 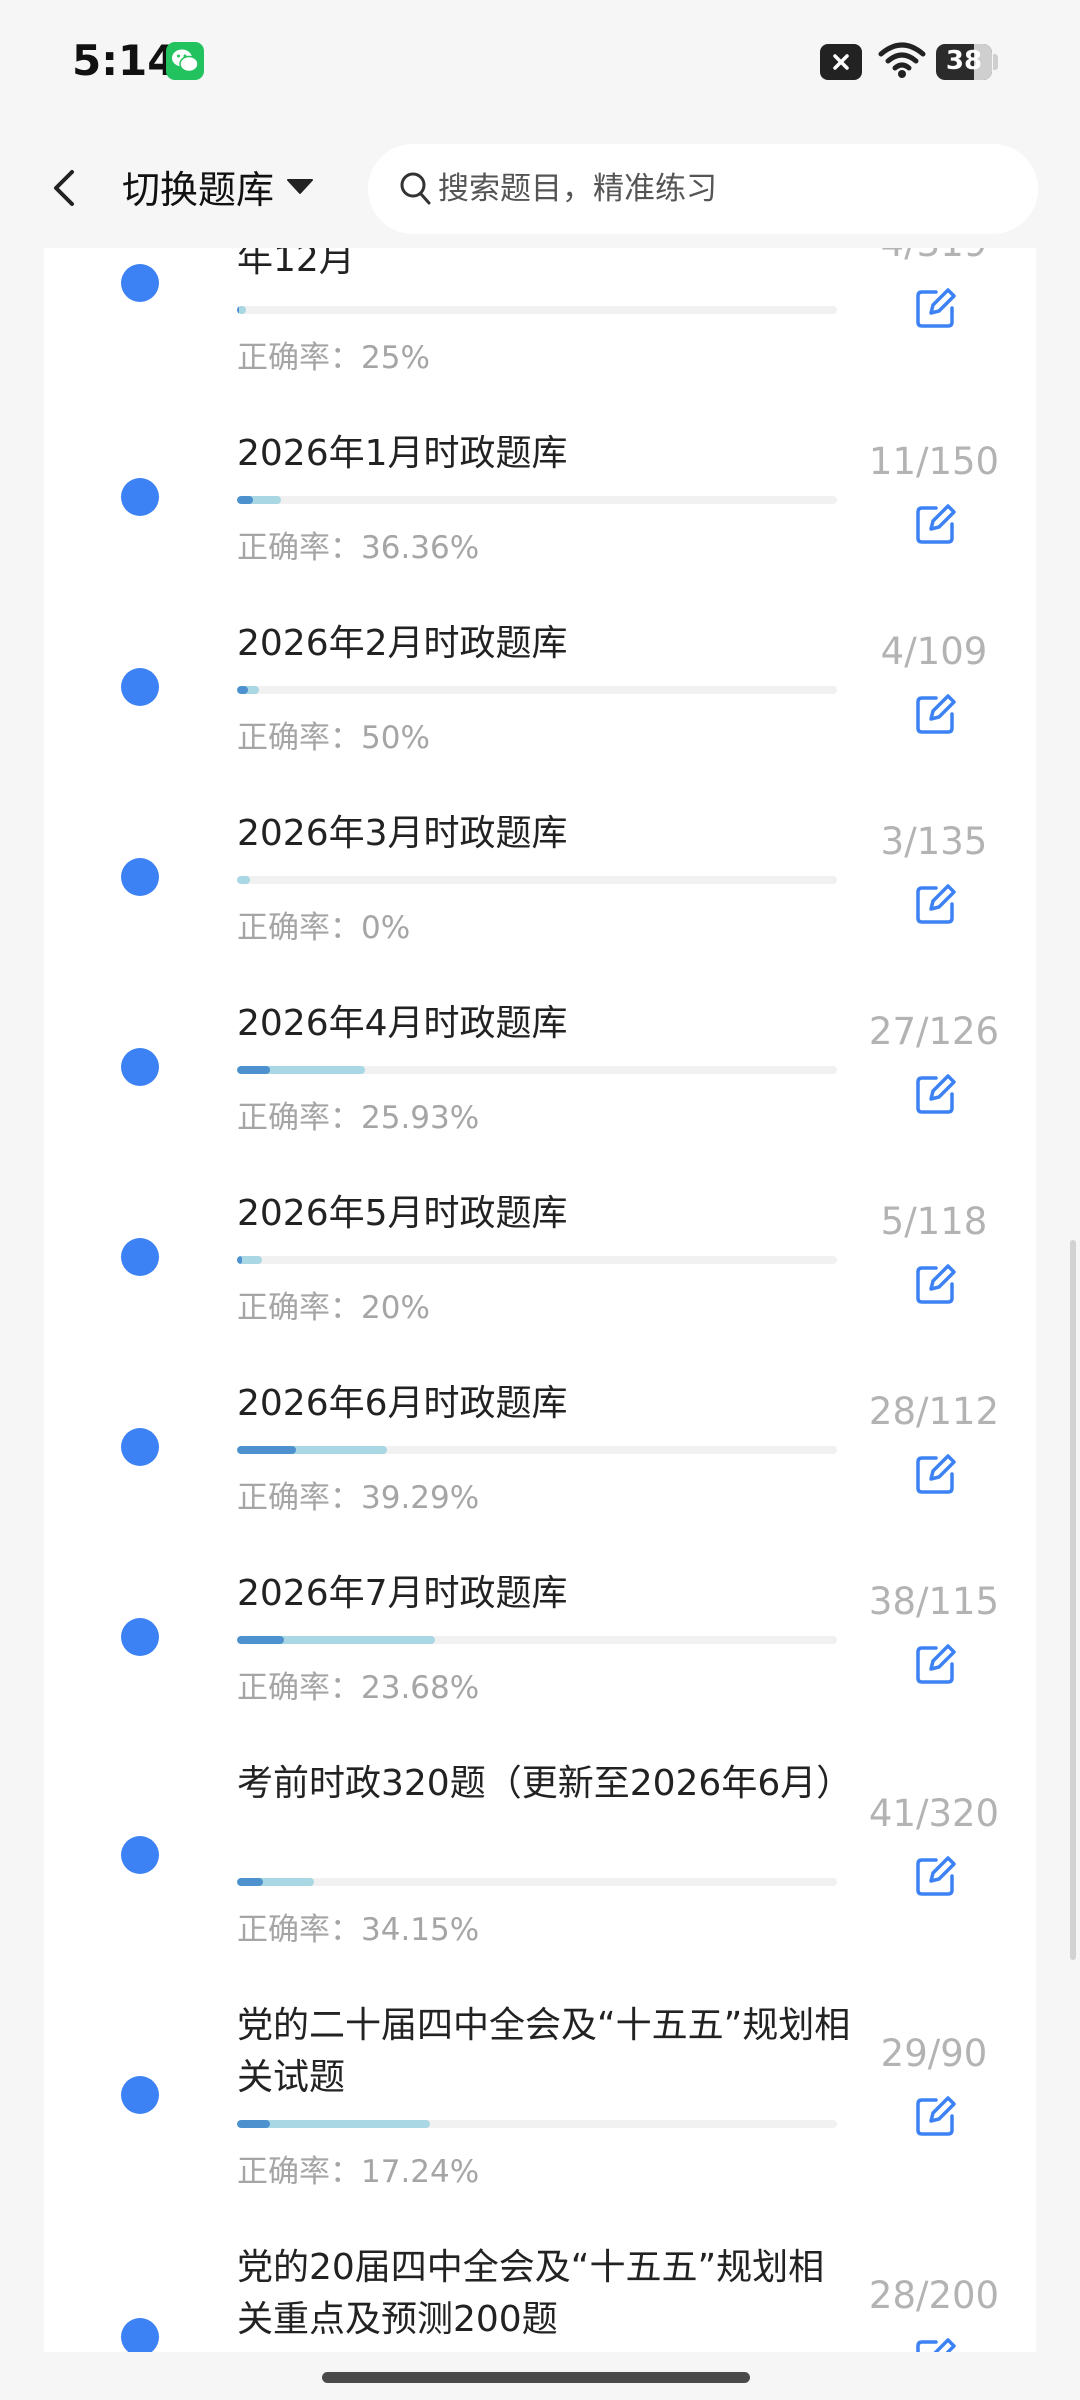 What do you see at coordinates (545, 1783) in the screenshot?
I see `item-title: 考前时政320题（更新至2026年6月）` at bounding box center [545, 1783].